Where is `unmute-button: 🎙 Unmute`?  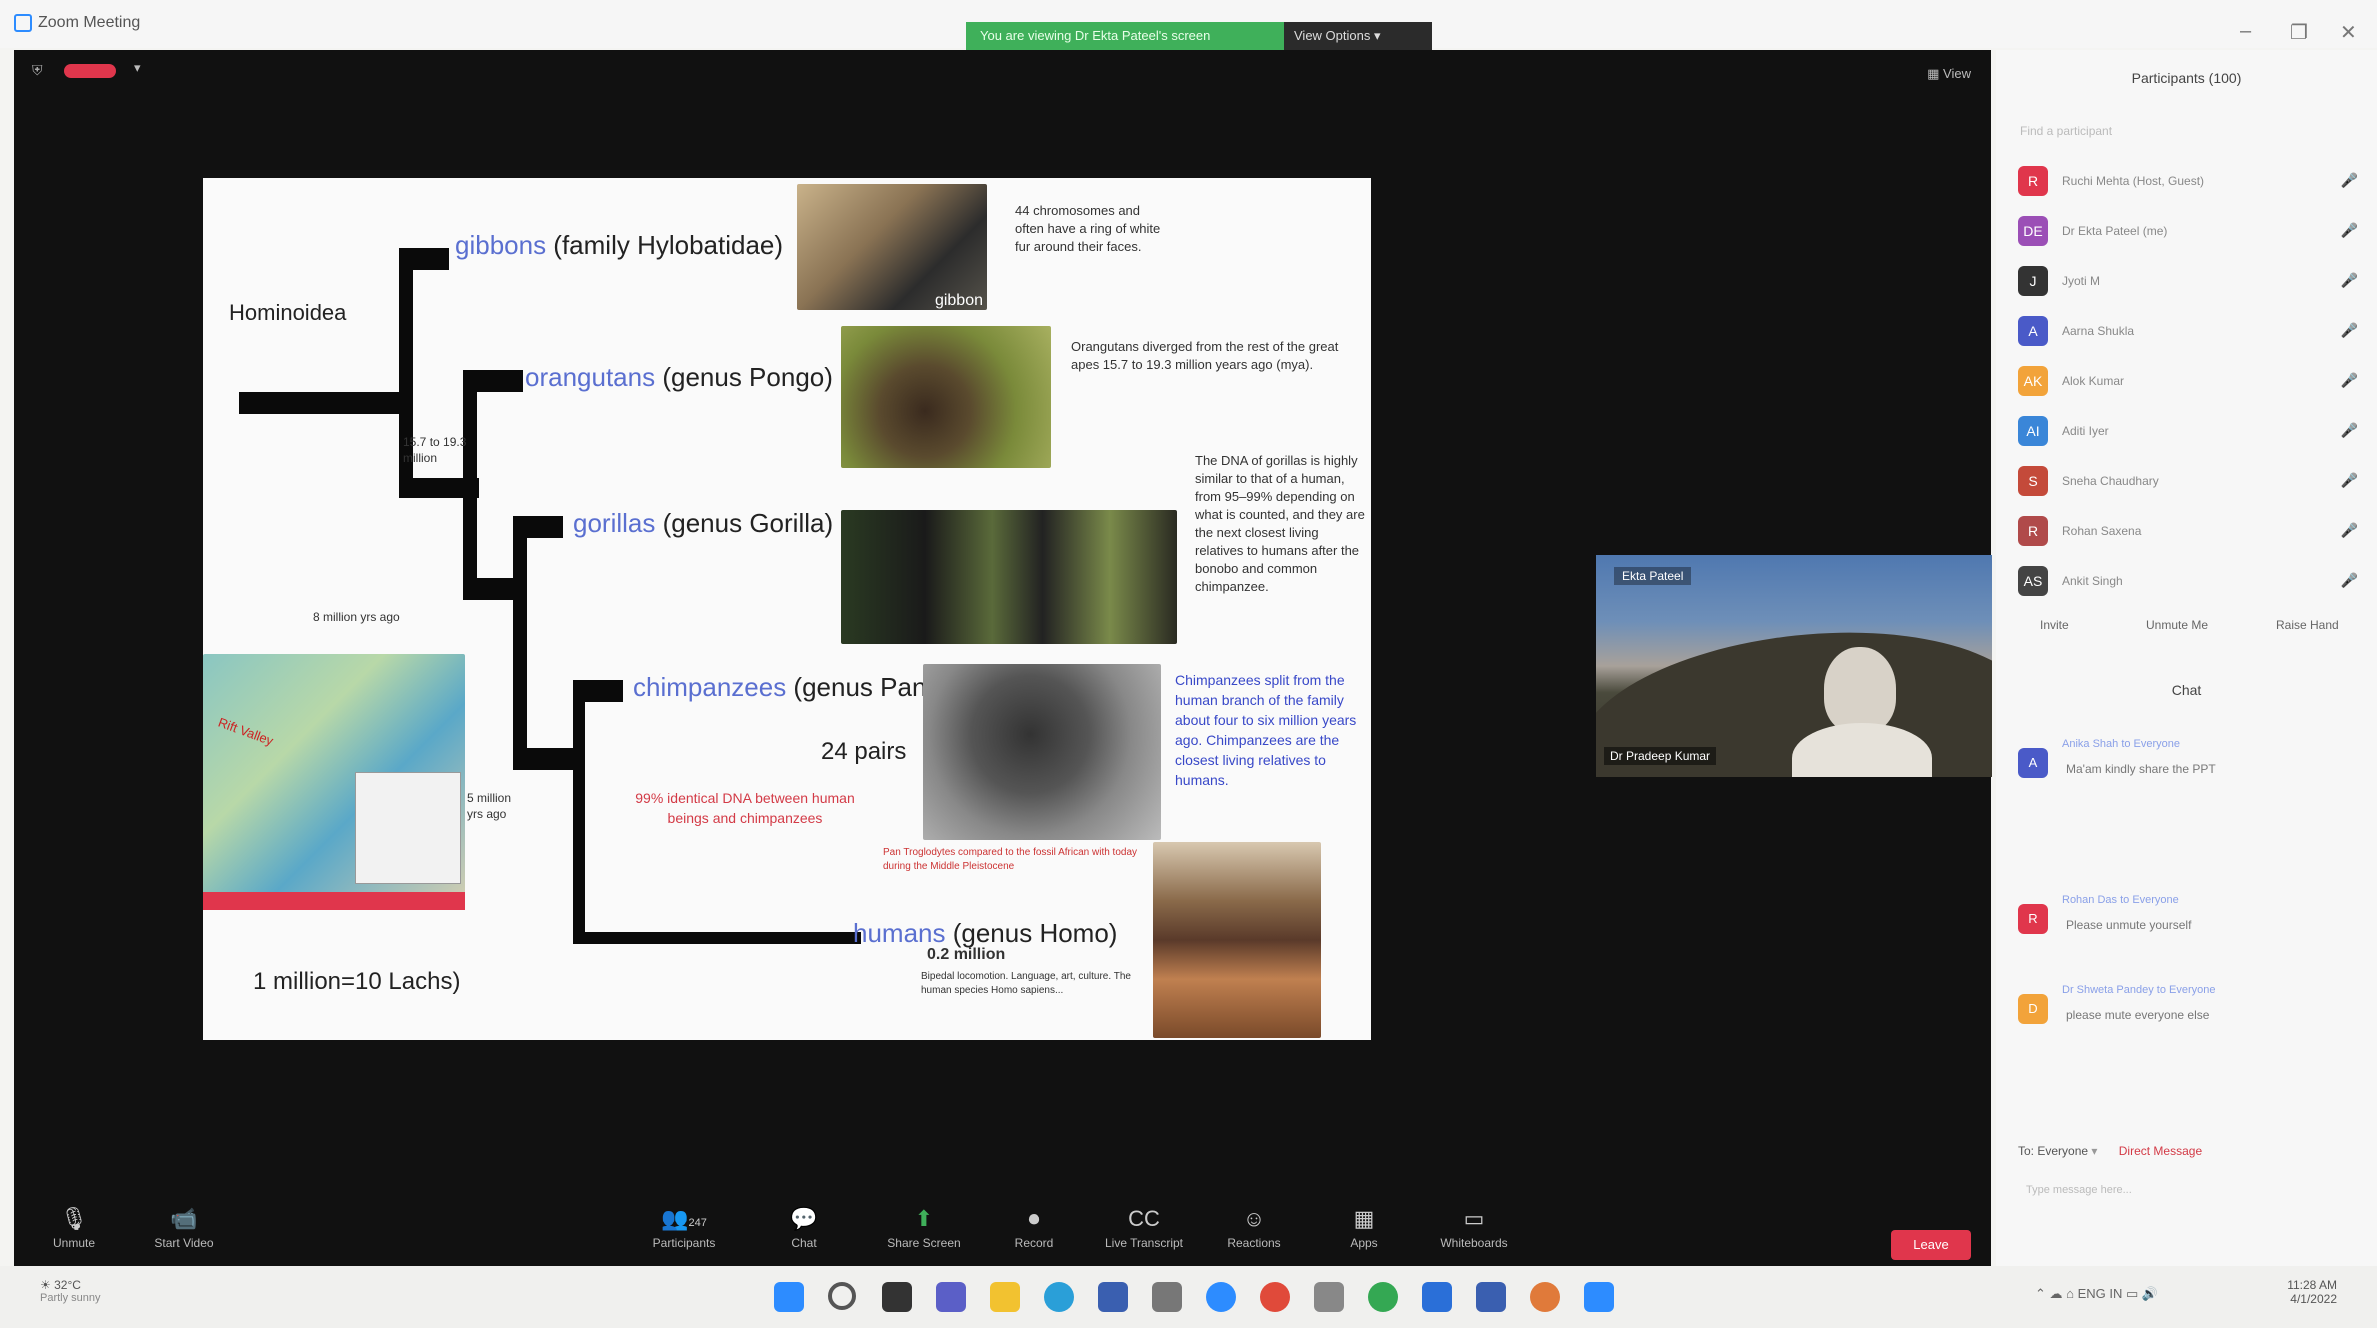
unmute-button: 🎙 Unmute is located at coordinates (74, 1228).